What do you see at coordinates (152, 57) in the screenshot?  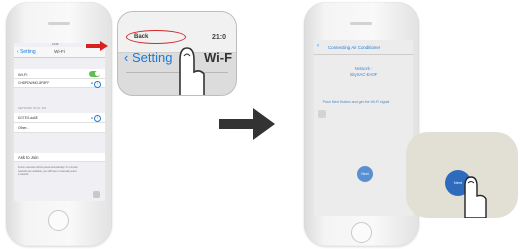 I see `zoom-back-label: Setting` at bounding box center [152, 57].